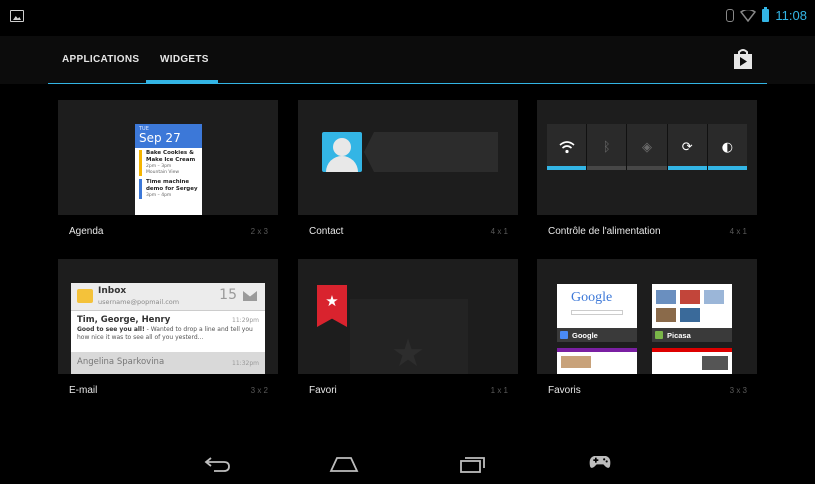 This screenshot has height=484, width=815. I want to click on widget-size: 1 x 1, so click(499, 390).